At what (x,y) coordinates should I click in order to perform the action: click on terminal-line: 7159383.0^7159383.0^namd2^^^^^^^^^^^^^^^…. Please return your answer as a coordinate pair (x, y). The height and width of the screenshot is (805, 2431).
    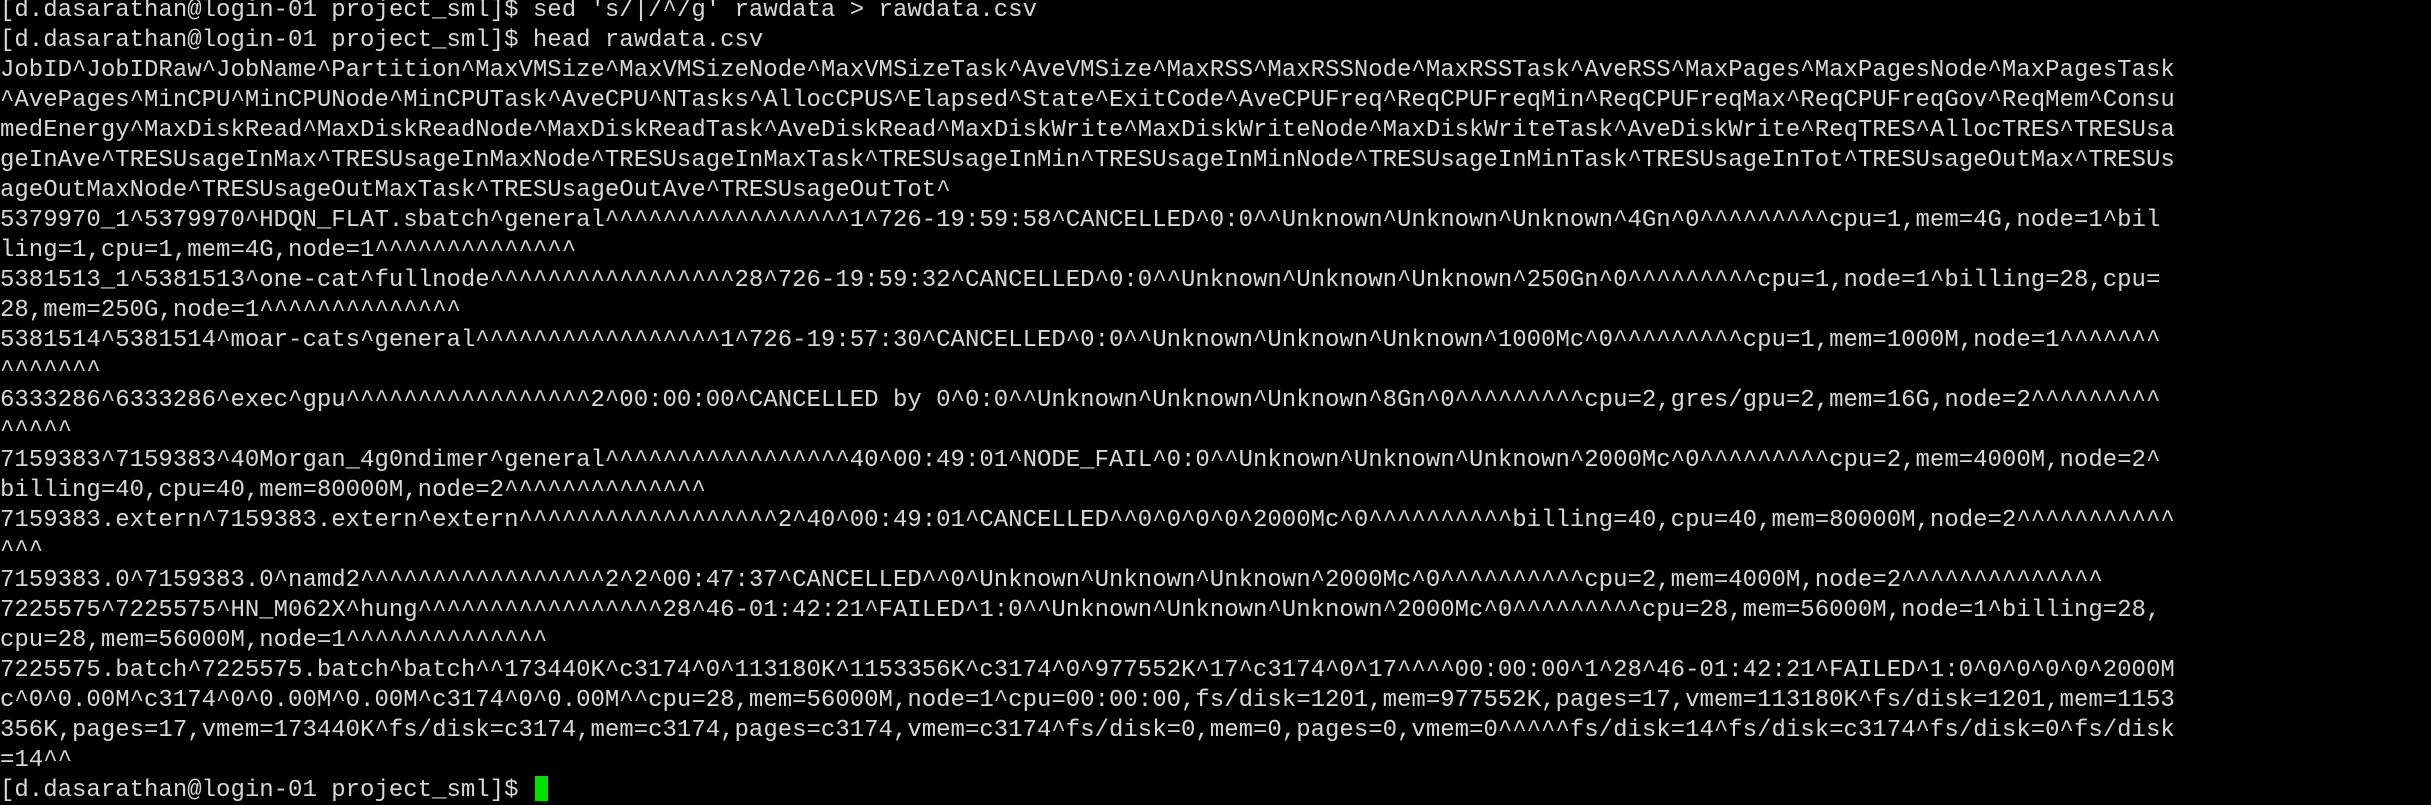
    Looking at the image, I should click on (1051, 580).